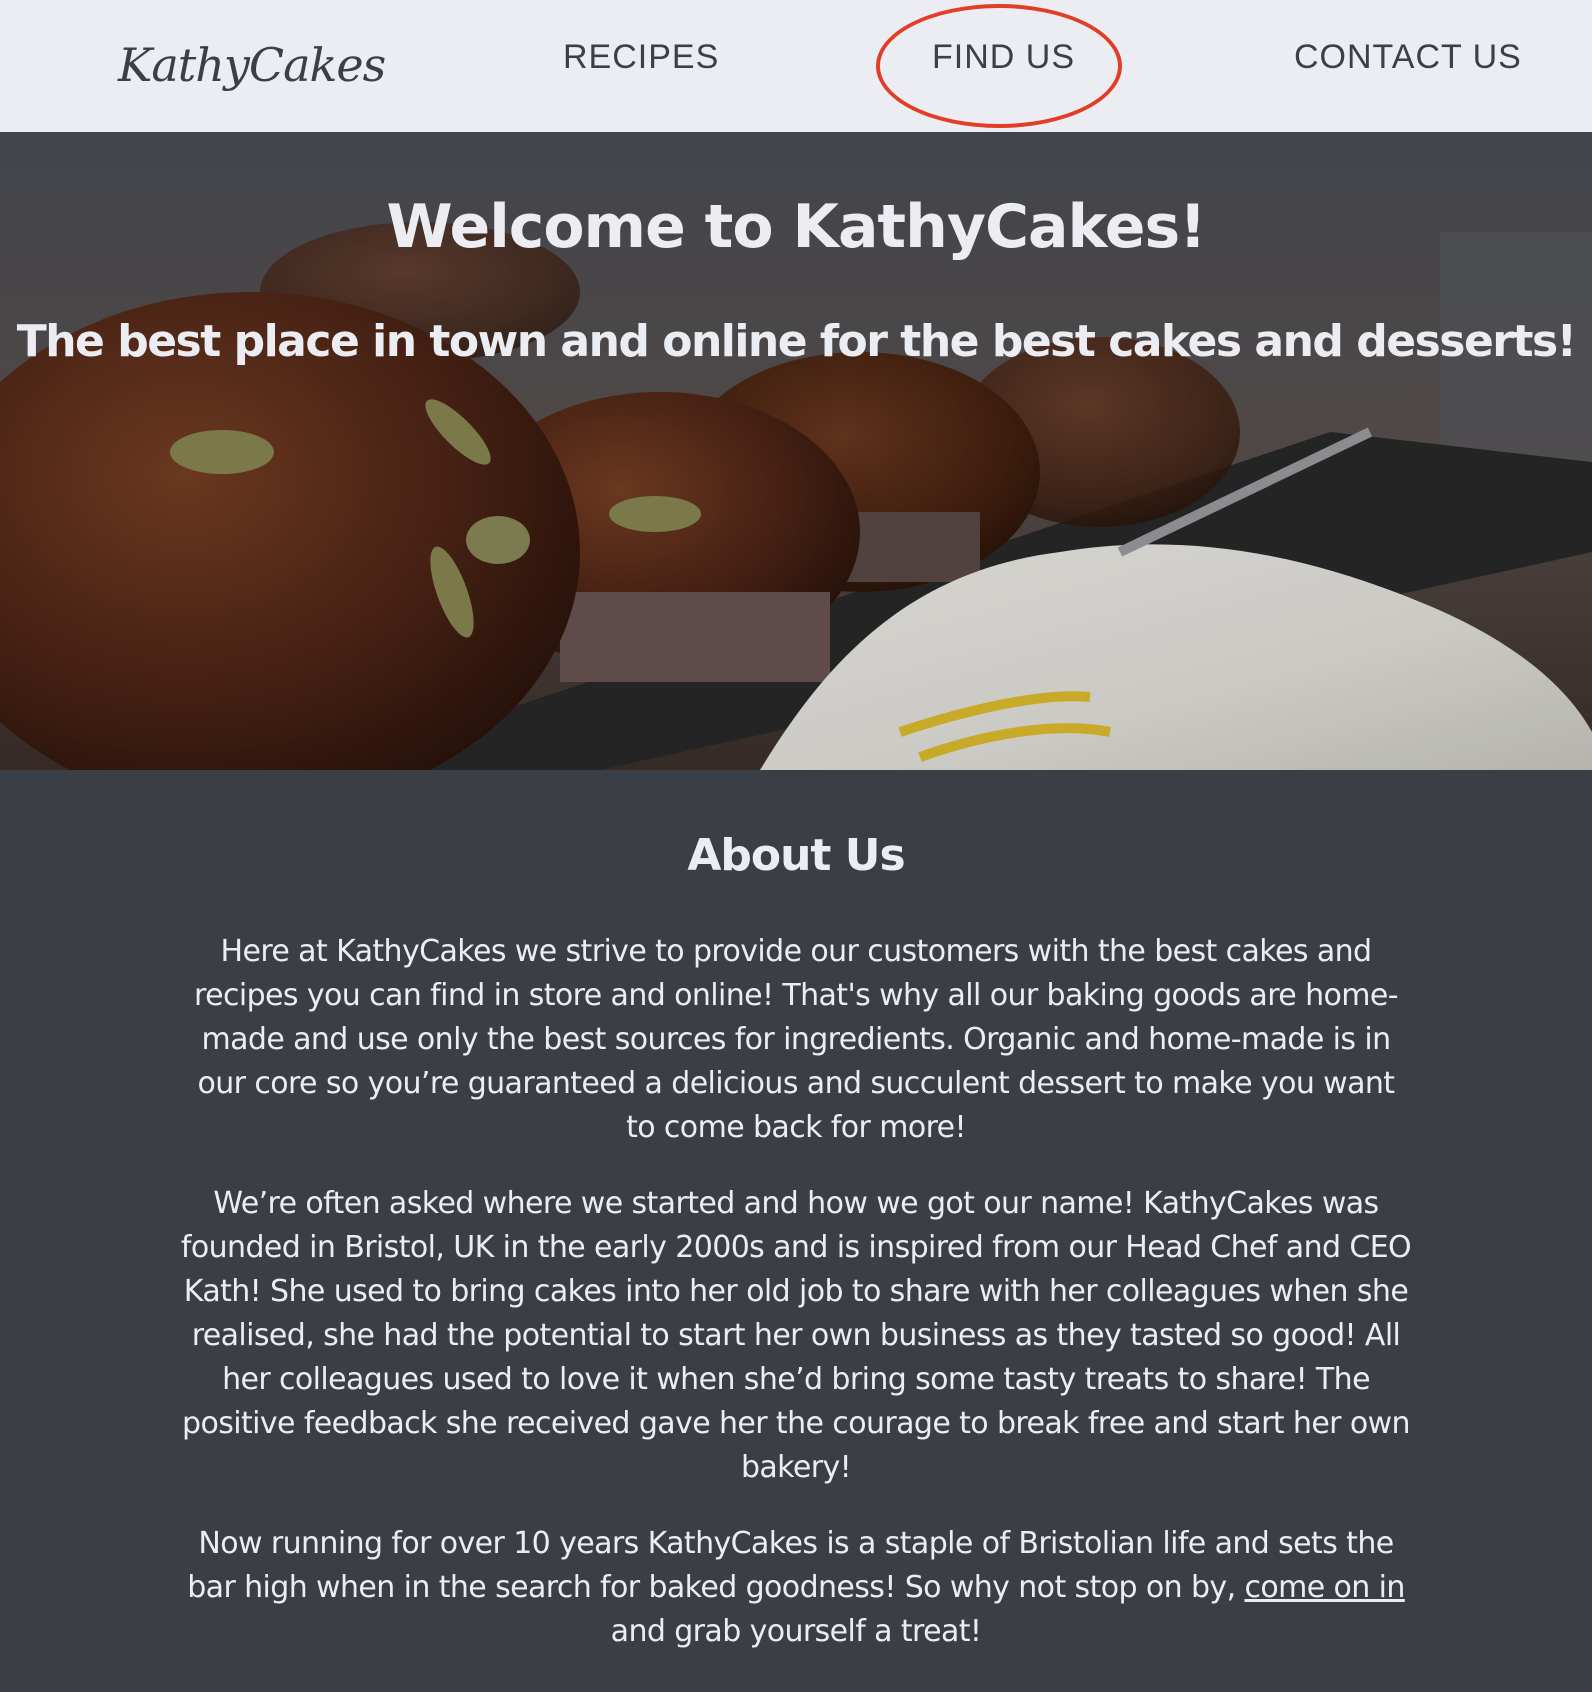 The height and width of the screenshot is (1692, 1592). Describe the element at coordinates (796, 855) in the screenshot. I see `about-title: About Us` at that location.